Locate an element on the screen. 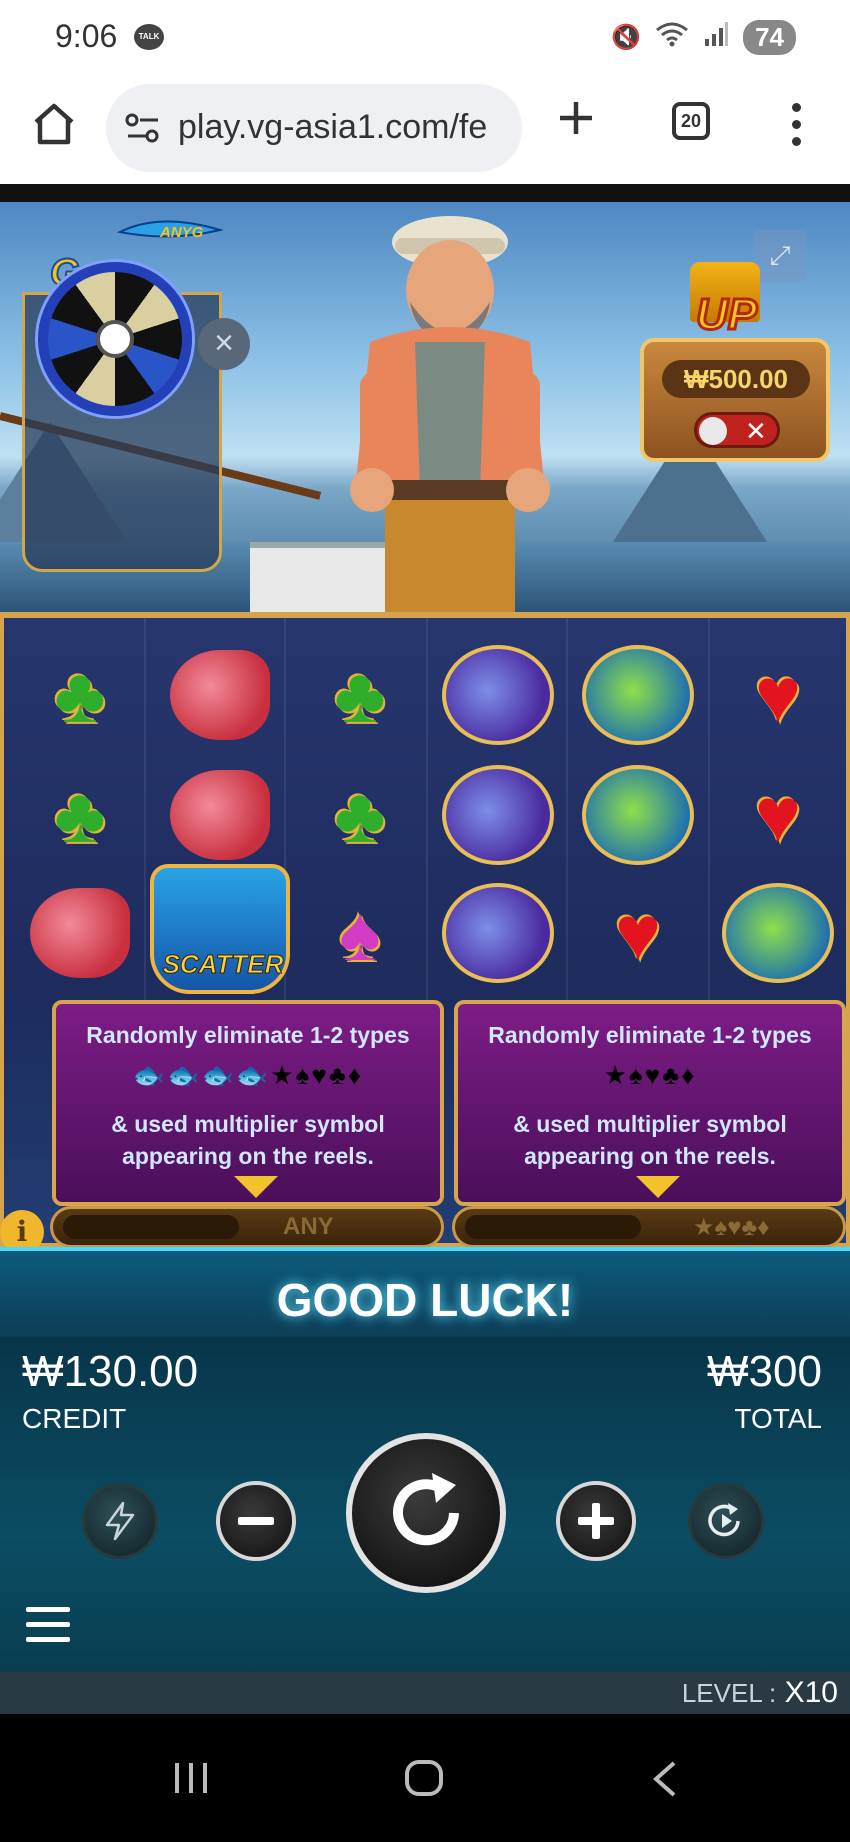  level-label: LEVEL : is located at coordinates (729, 1693).